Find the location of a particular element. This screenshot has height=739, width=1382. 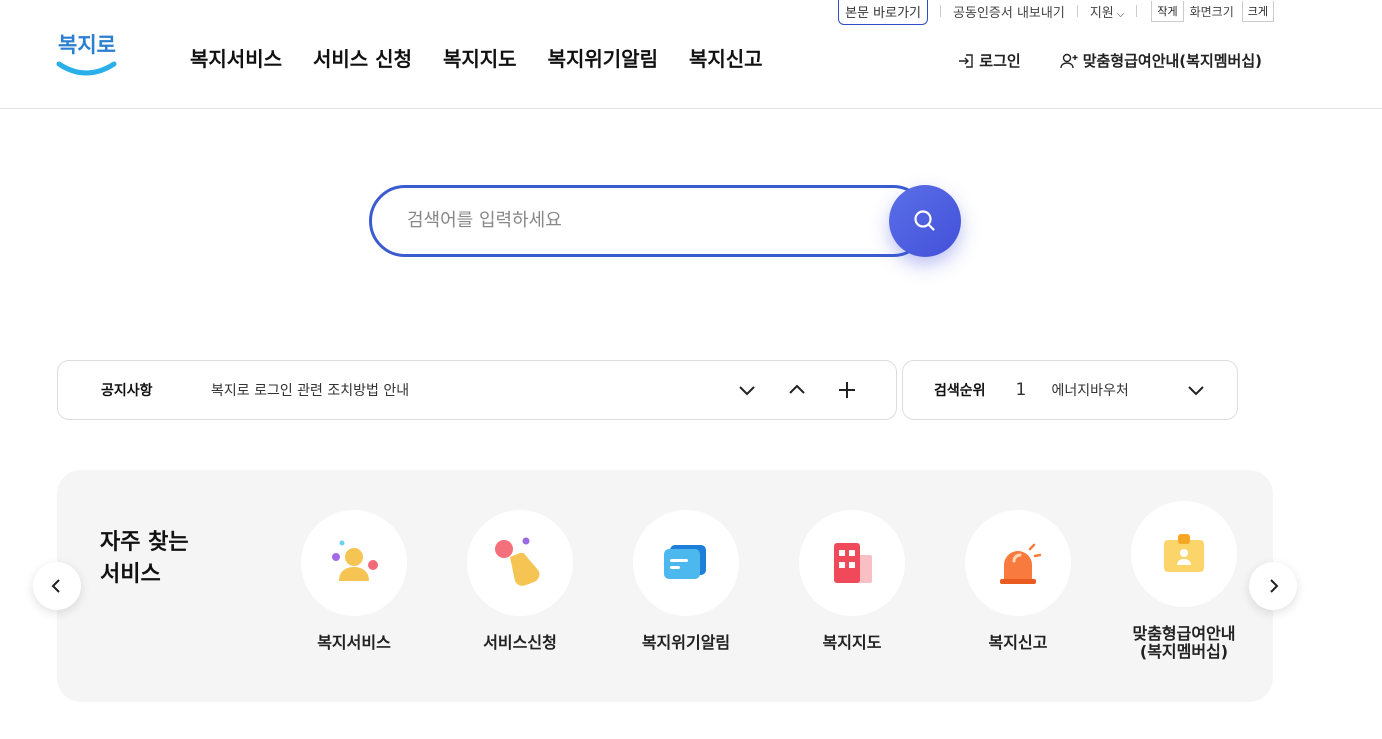

login-icon is located at coordinates (966, 60).